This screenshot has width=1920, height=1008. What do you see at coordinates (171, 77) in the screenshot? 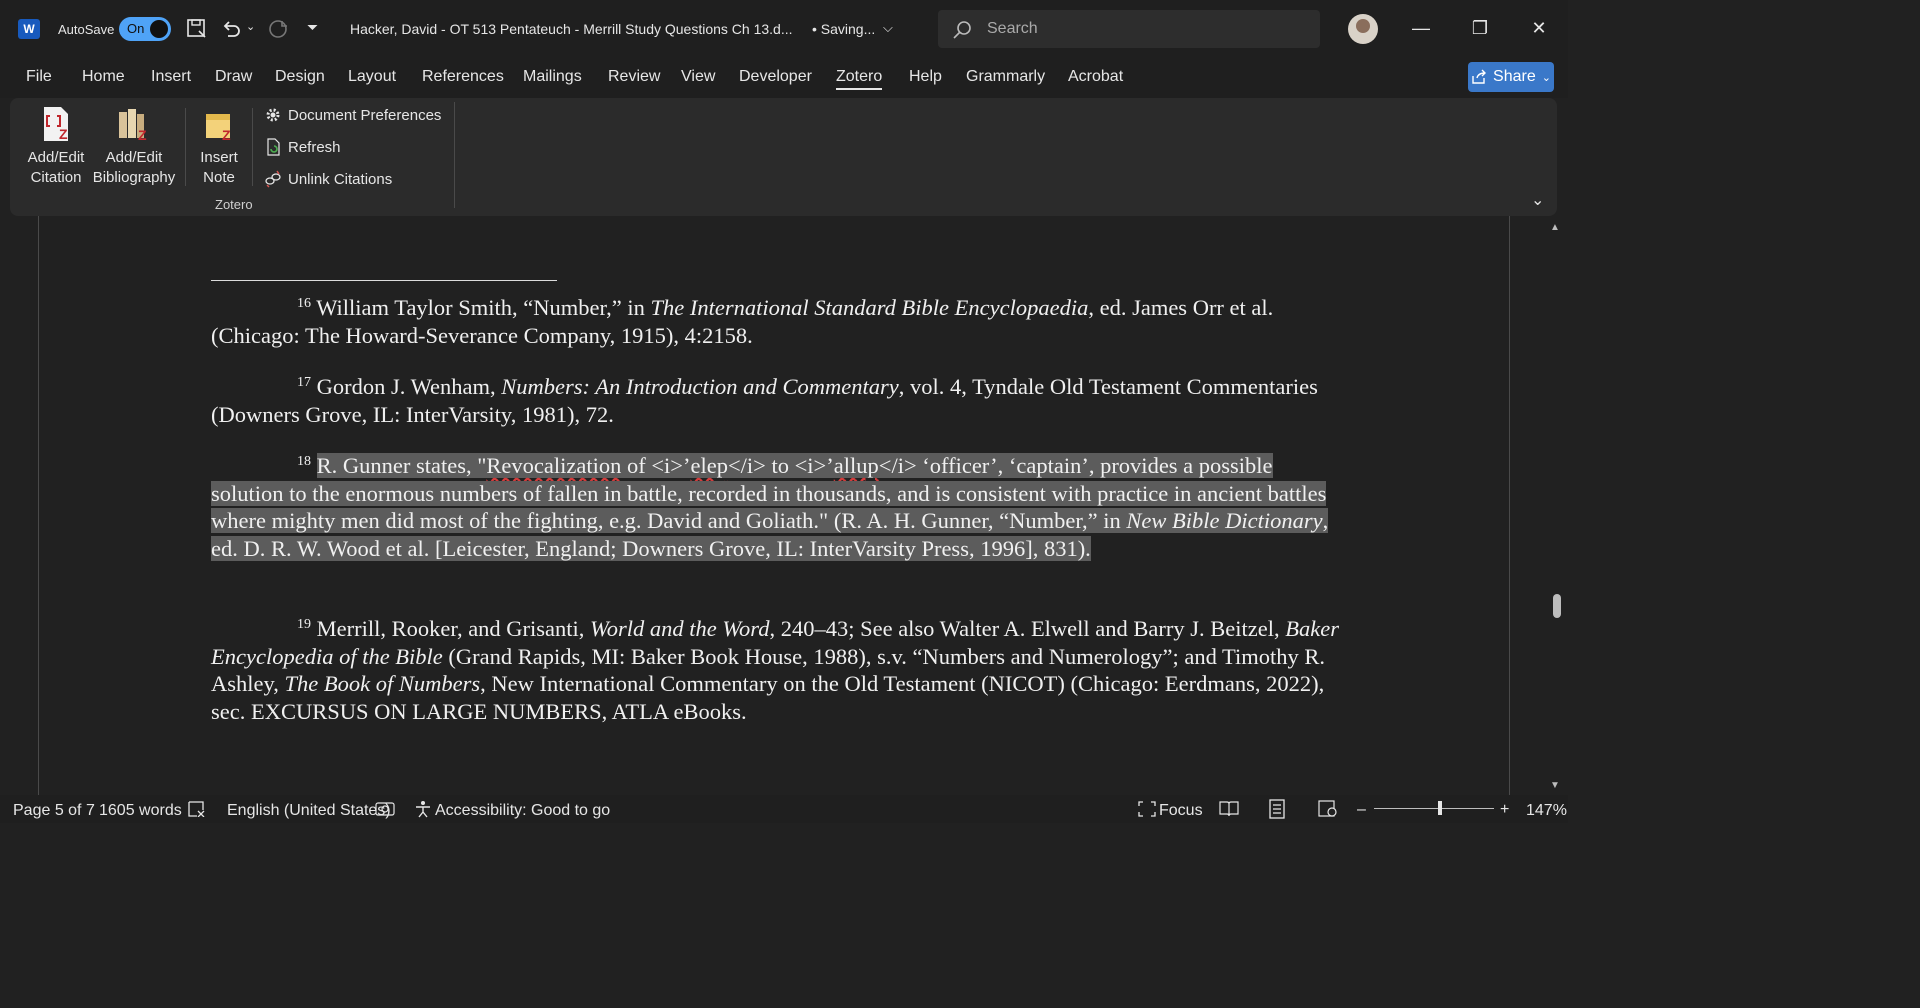
I see `tab-insert: Insert` at bounding box center [171, 77].